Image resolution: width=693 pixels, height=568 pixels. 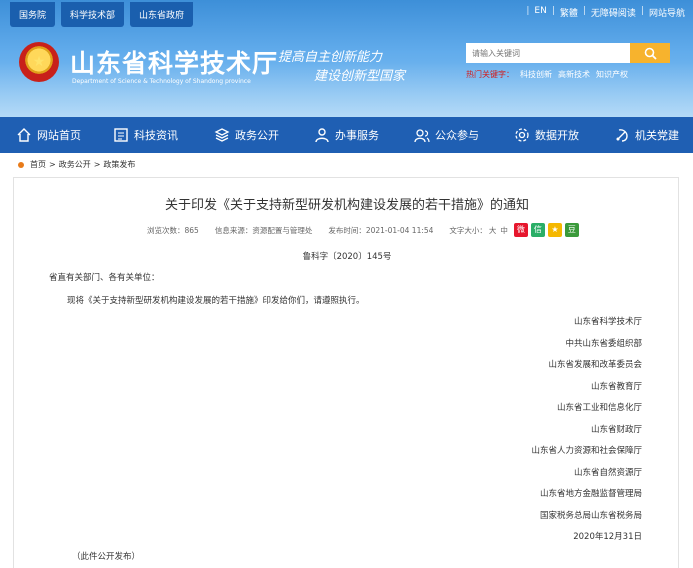 I want to click on nav-item-label: 网站首页, so click(x=59, y=135).